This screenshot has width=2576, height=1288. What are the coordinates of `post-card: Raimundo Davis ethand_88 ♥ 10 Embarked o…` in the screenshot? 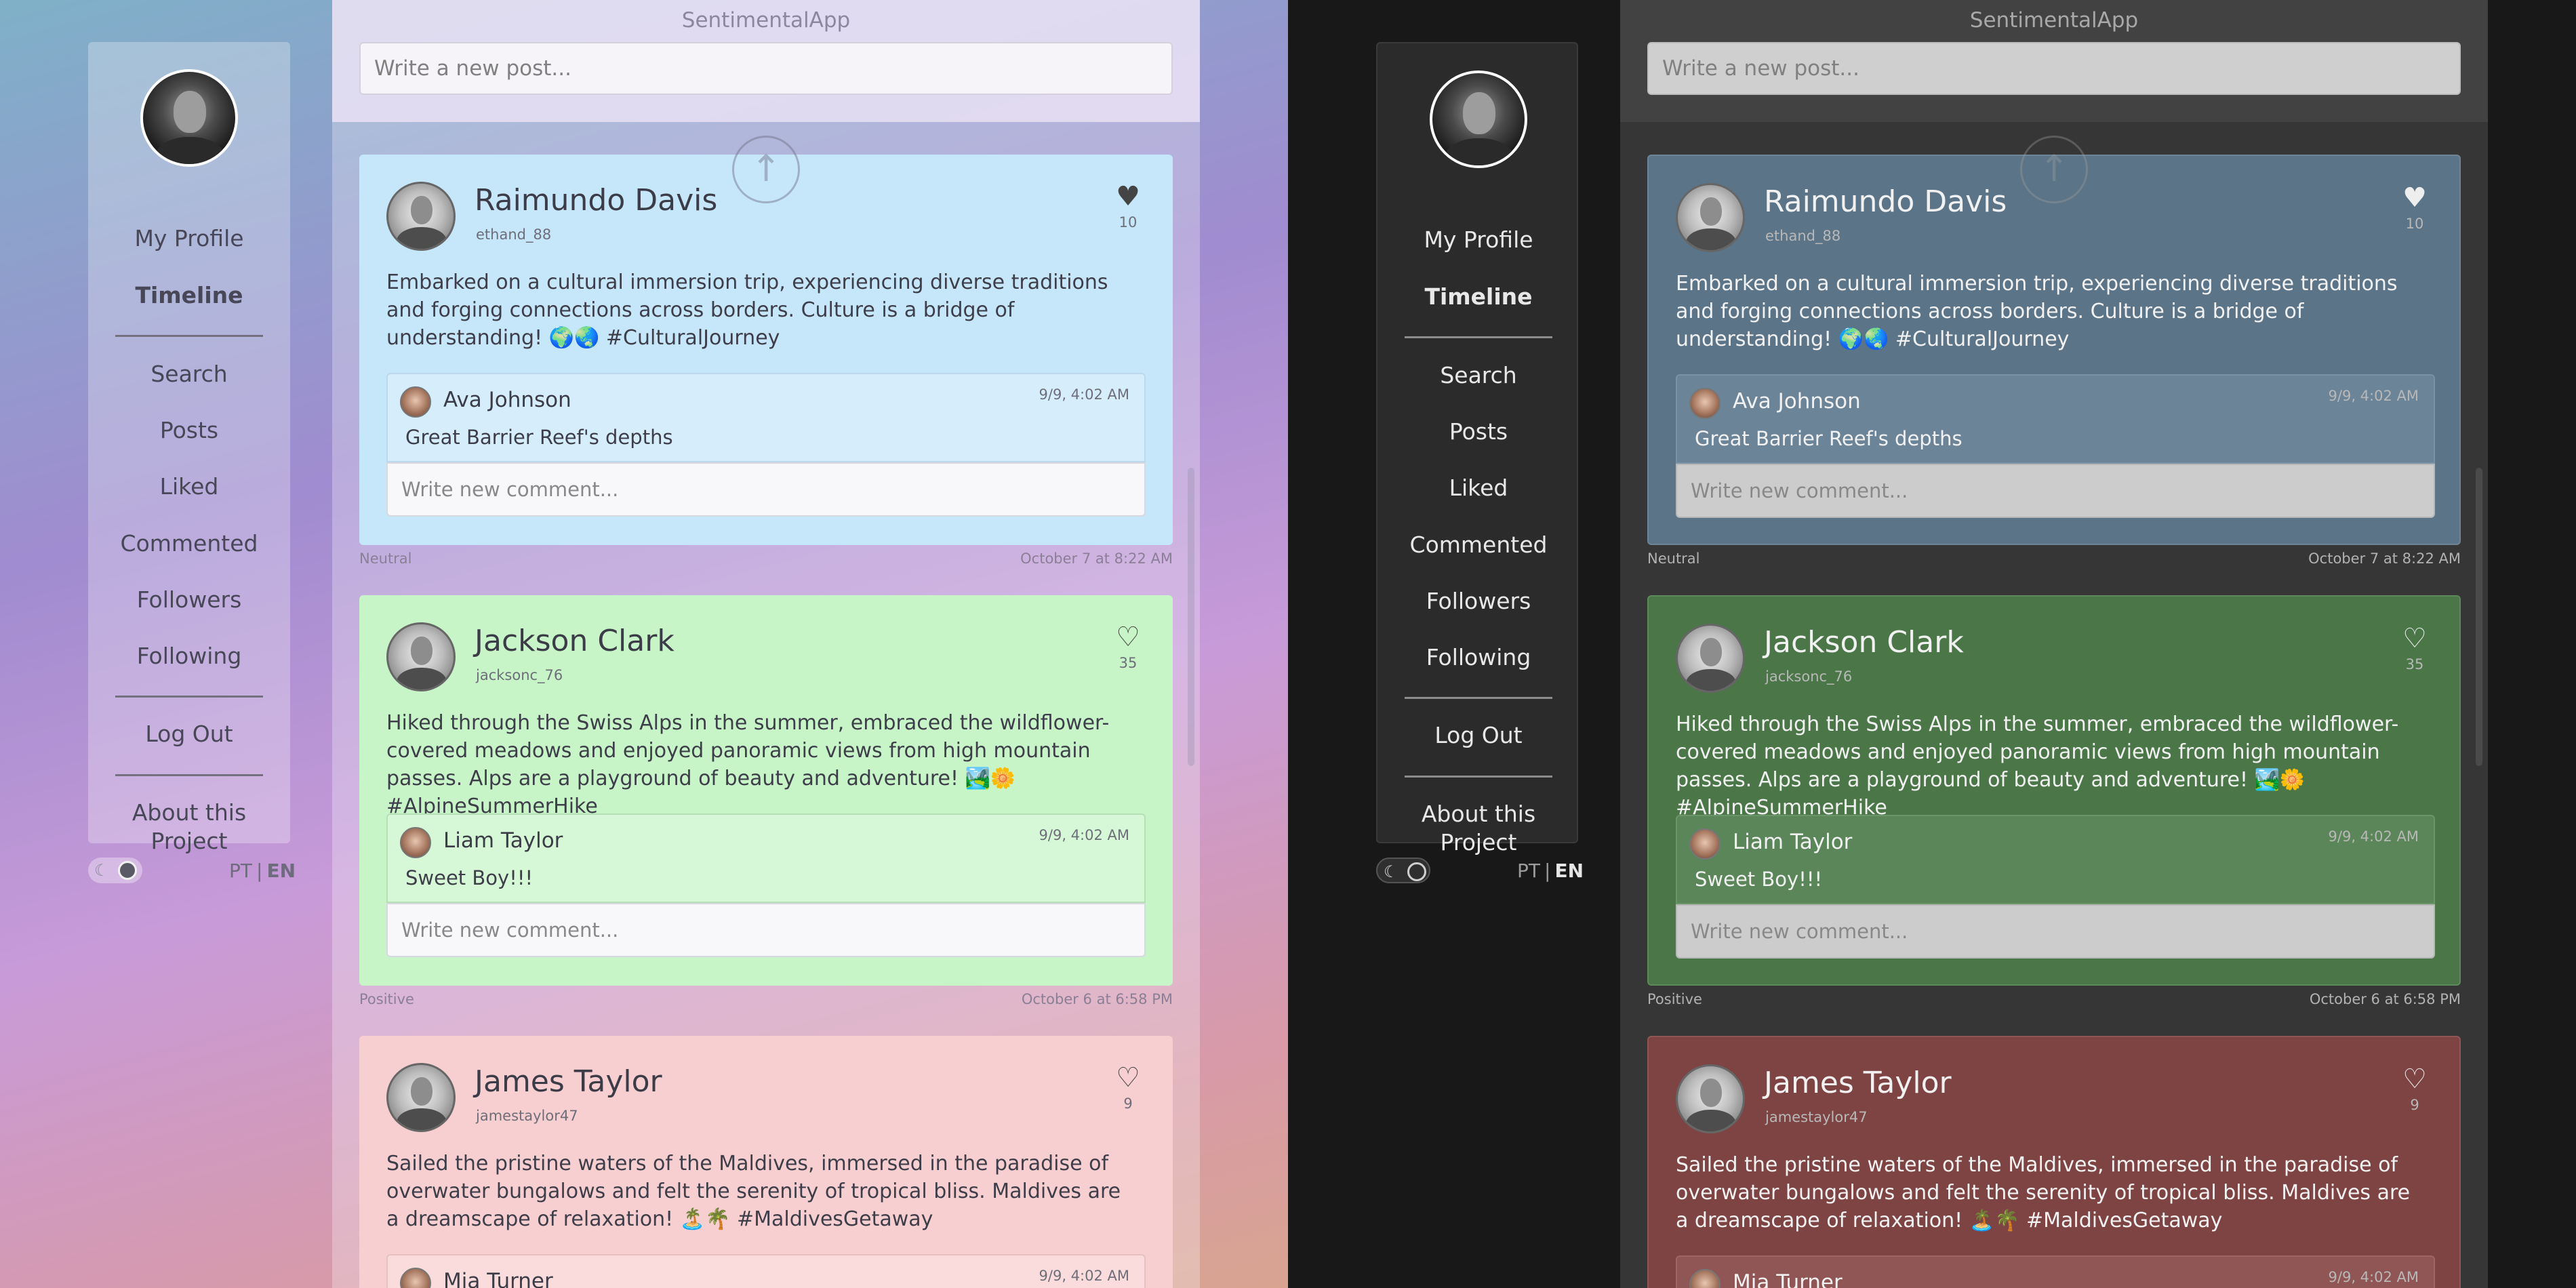 It's located at (2054, 350).